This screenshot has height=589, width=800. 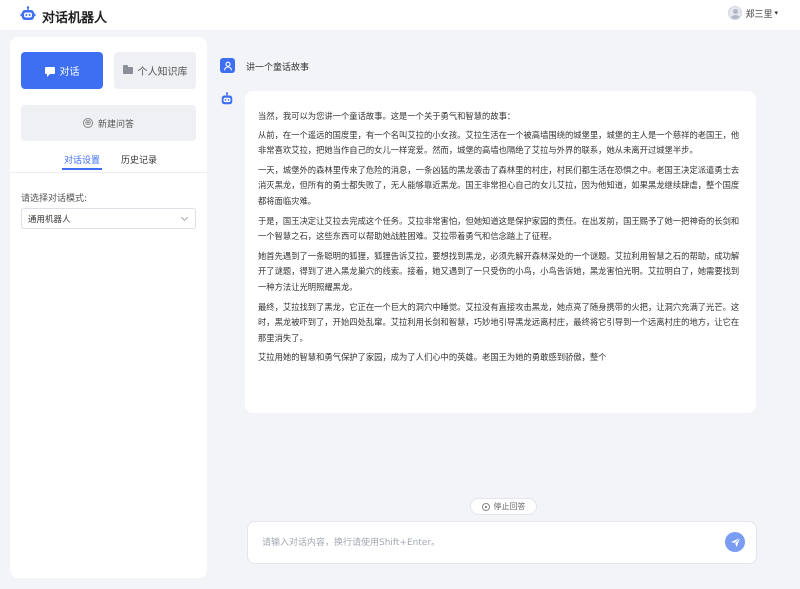 I want to click on chat-input, so click(x=482, y=543).